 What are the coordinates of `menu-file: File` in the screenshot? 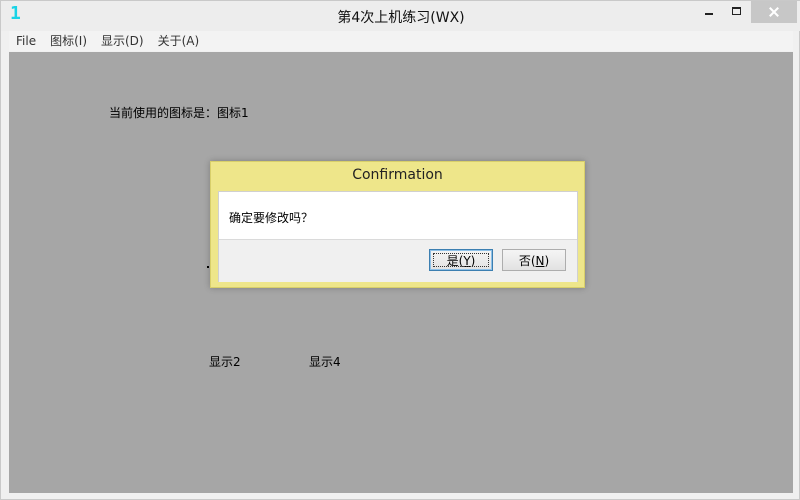 It's located at (26, 41).